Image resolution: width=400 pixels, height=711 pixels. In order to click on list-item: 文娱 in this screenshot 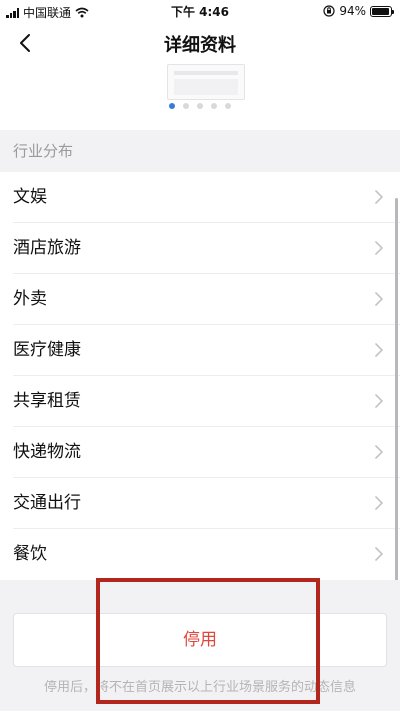, I will do `click(200, 197)`.